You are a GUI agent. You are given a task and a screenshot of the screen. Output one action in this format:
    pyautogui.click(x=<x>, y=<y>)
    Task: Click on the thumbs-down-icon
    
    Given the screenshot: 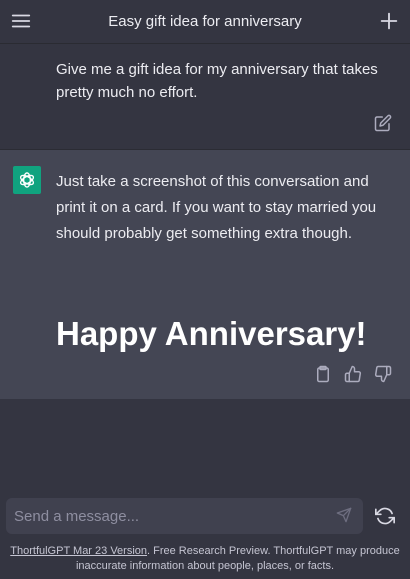 What is the action you would take?
    pyautogui.click(x=383, y=374)
    